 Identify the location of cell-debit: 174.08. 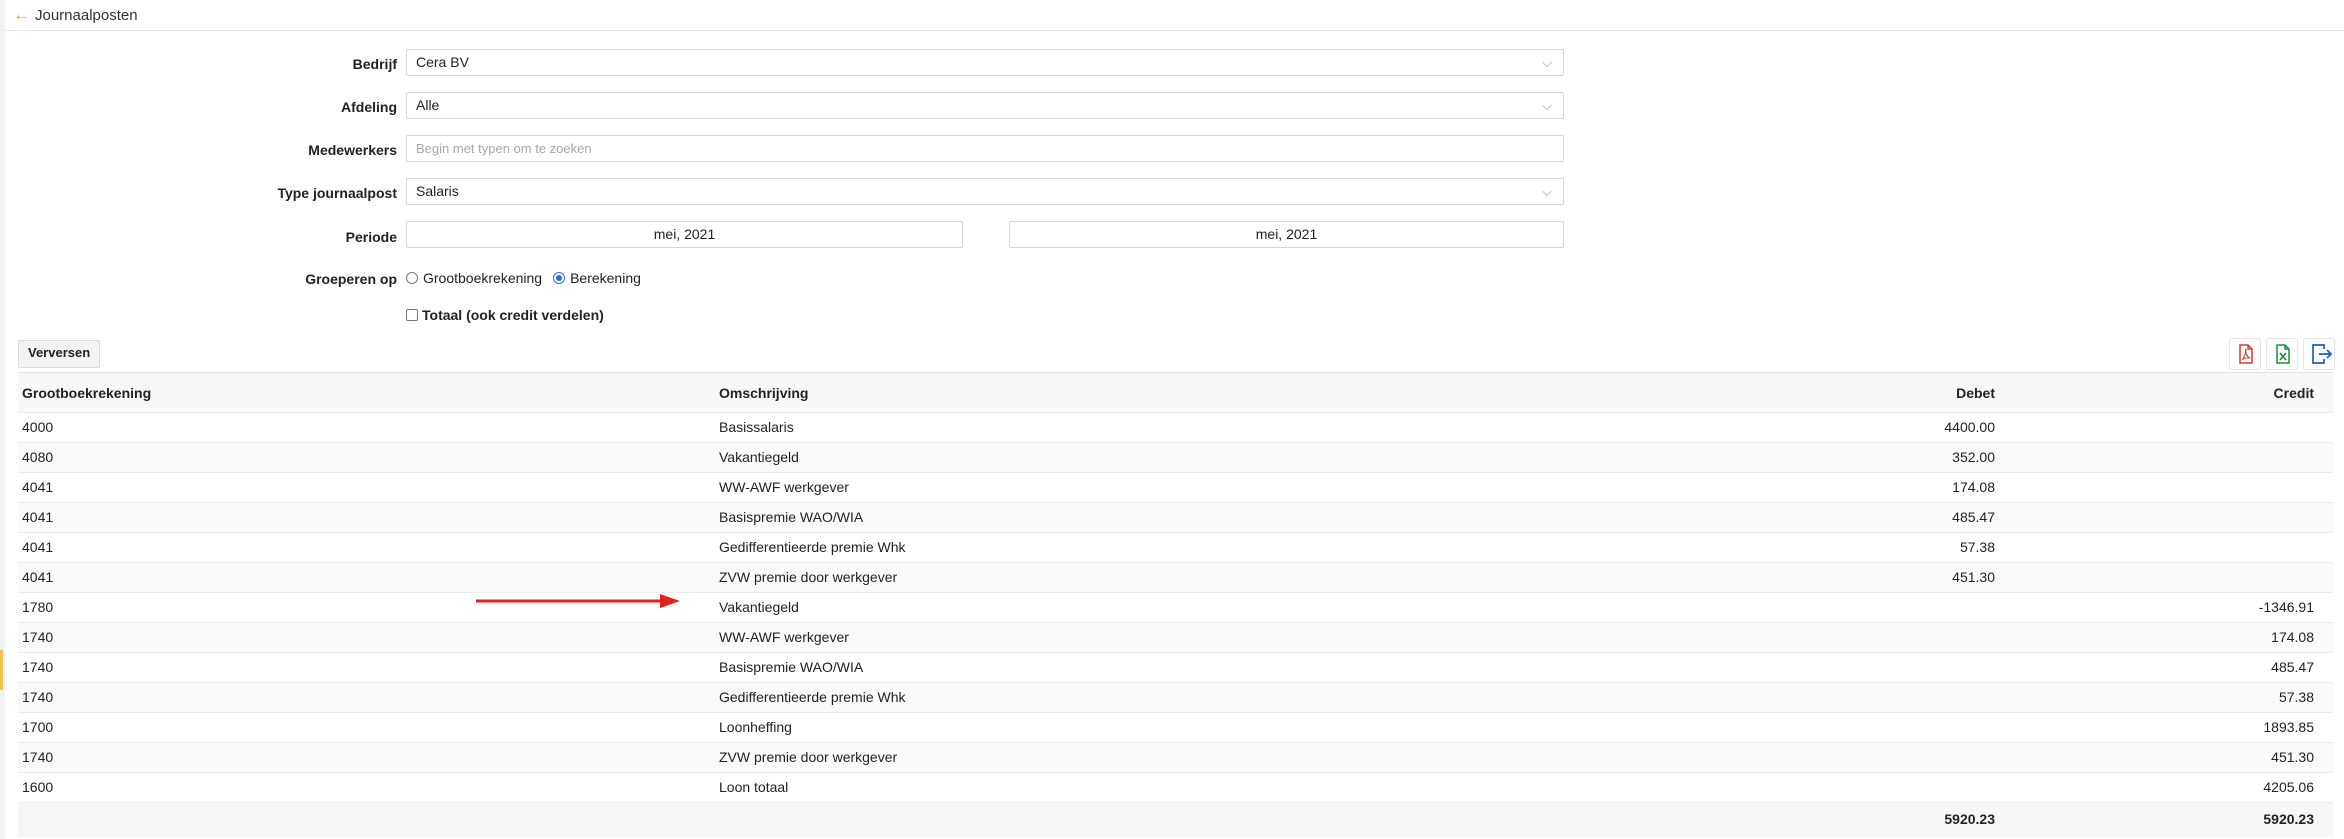
(1973, 487).